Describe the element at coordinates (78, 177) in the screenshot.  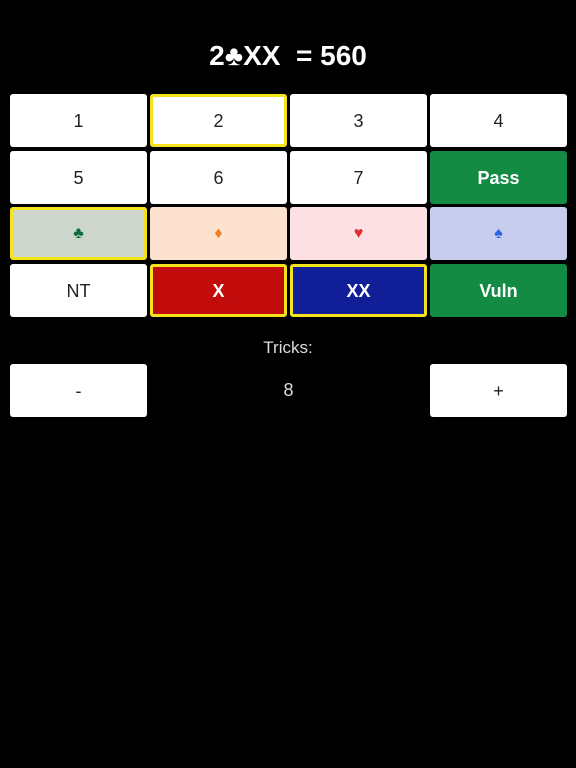
I see `level-5-button: 5` at that location.